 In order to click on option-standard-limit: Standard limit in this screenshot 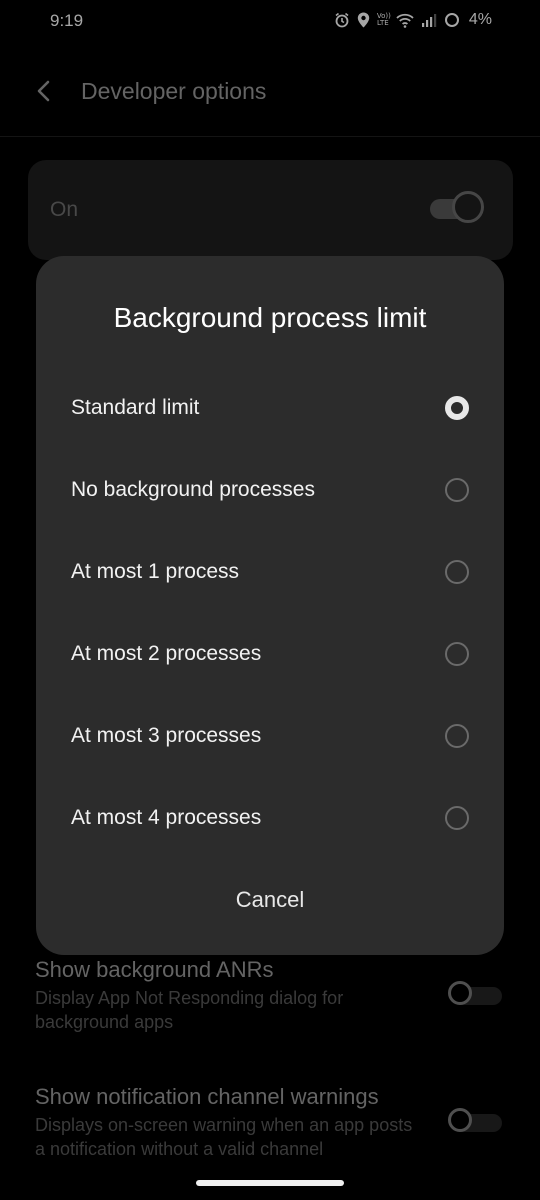, I will do `click(270, 409)`.